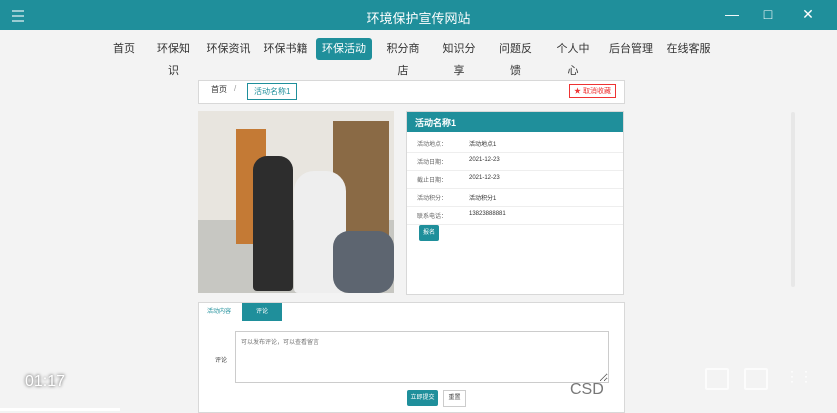  Describe the element at coordinates (262, 312) in the screenshot. I see `tab-comments: 评论` at that location.